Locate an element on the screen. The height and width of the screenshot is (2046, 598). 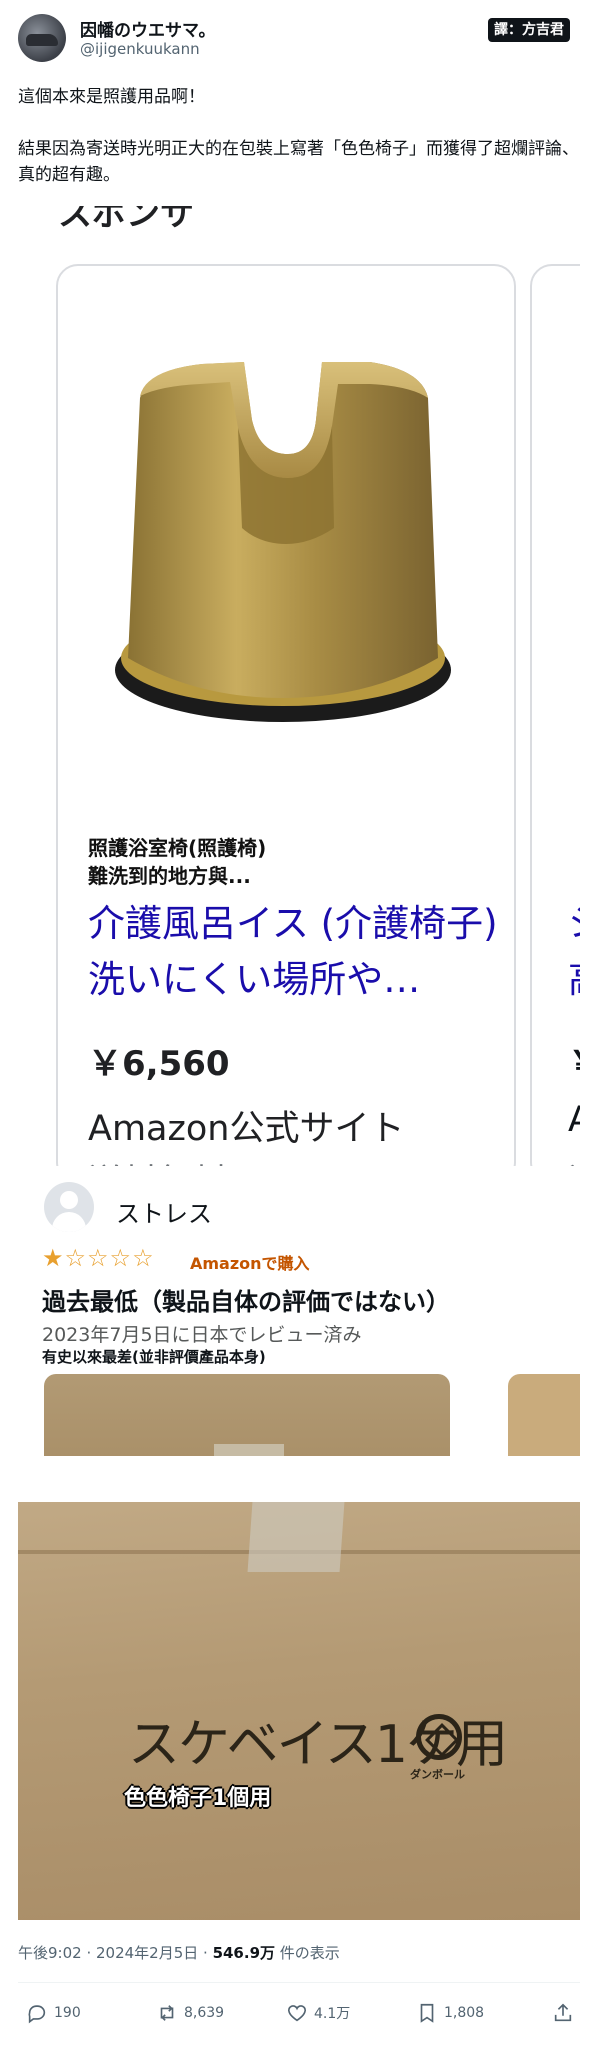
verified-purchase-badge: Amazonで購入 is located at coordinates (250, 1263).